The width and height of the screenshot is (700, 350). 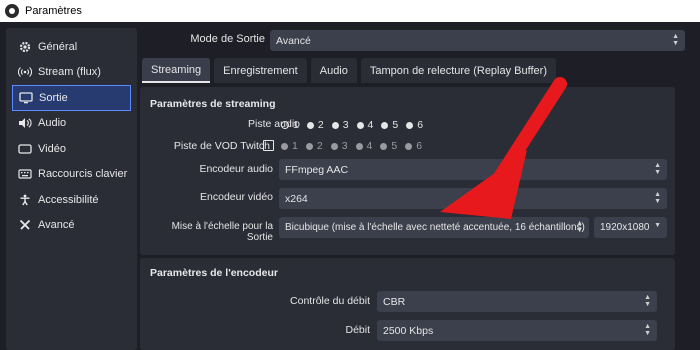 I want to click on audio-track-radio-6: 6, so click(x=414, y=125).